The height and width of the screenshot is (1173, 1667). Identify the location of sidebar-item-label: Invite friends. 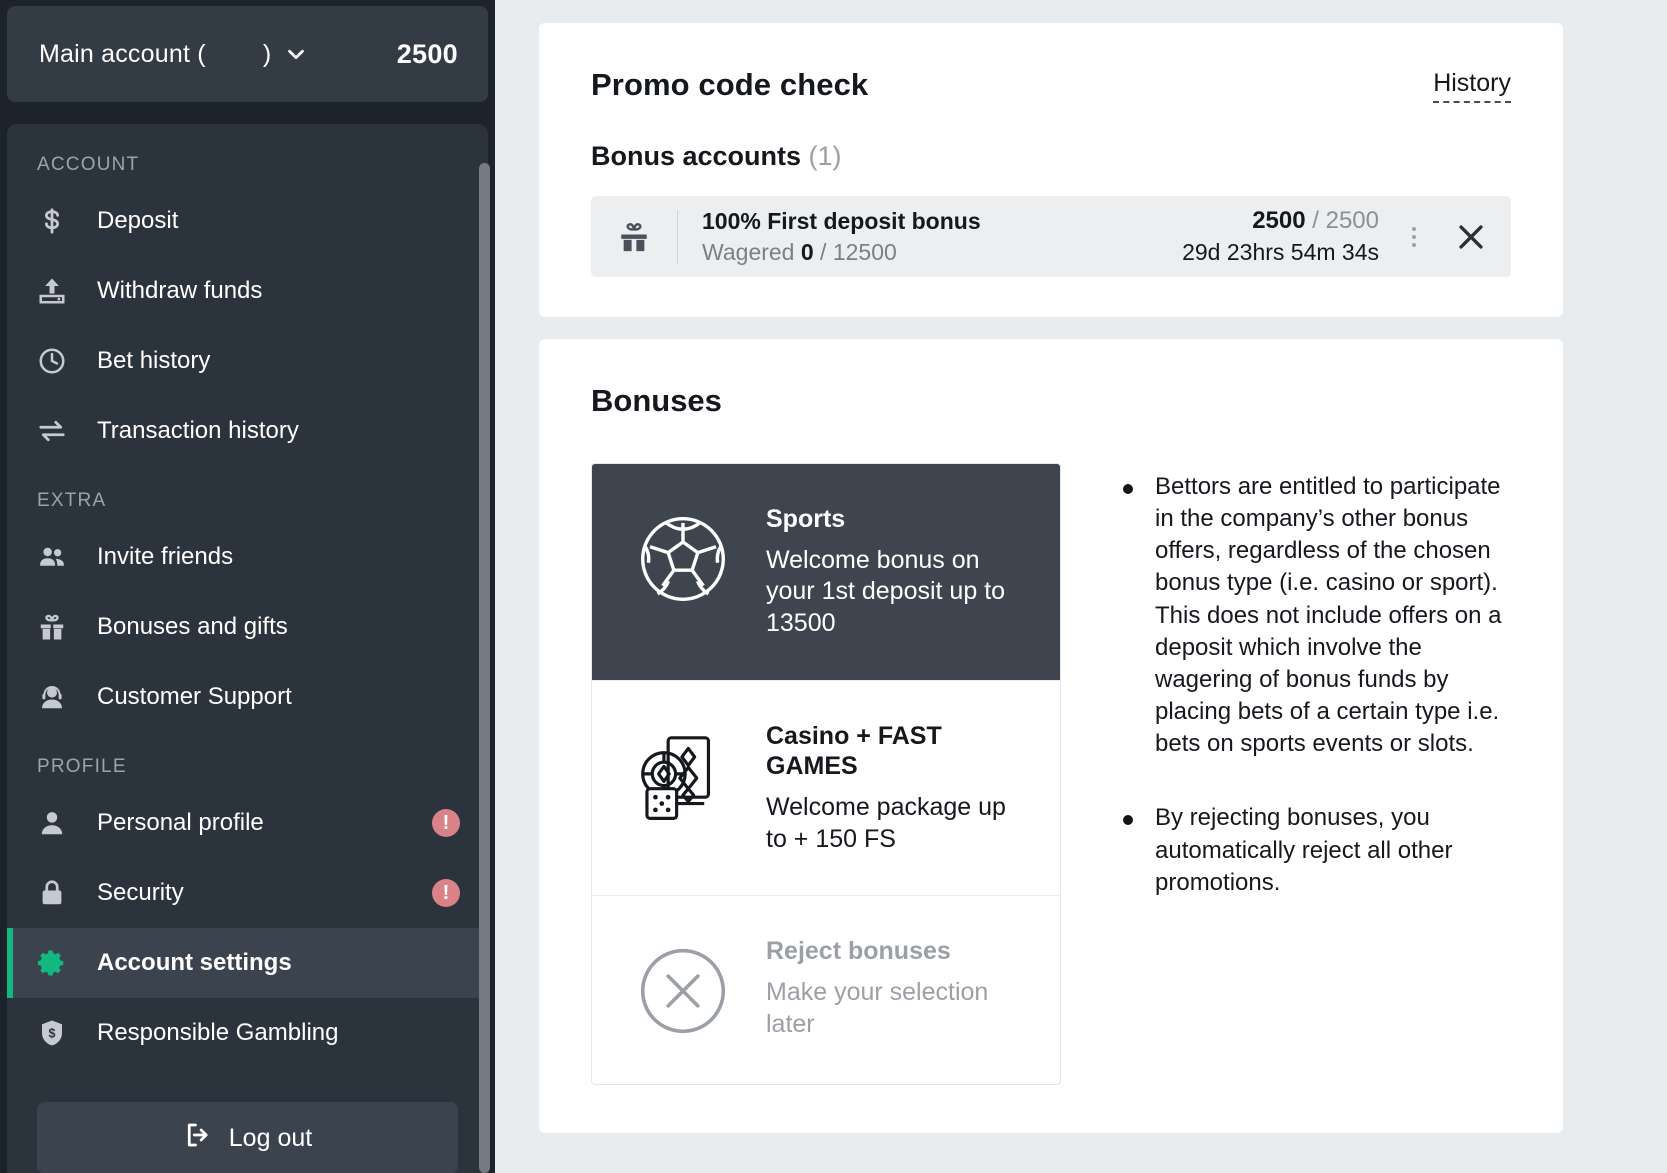
(165, 556).